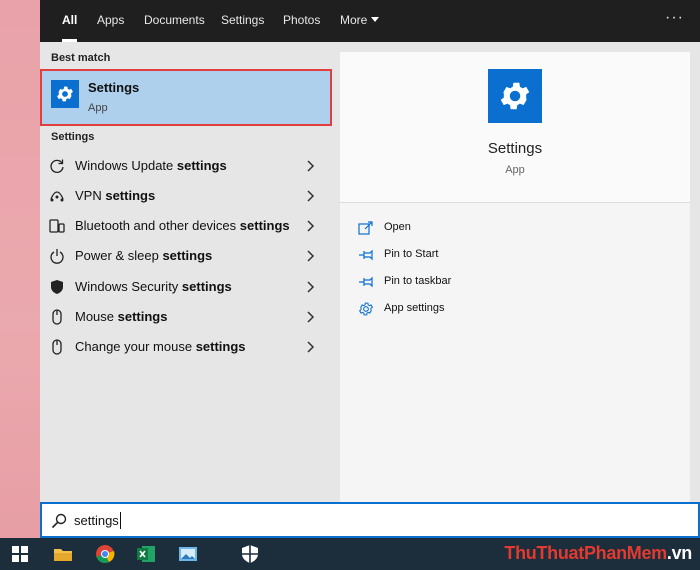 This screenshot has height=570, width=700. What do you see at coordinates (188, 196) in the screenshot?
I see `result-vpn: VPN settings` at bounding box center [188, 196].